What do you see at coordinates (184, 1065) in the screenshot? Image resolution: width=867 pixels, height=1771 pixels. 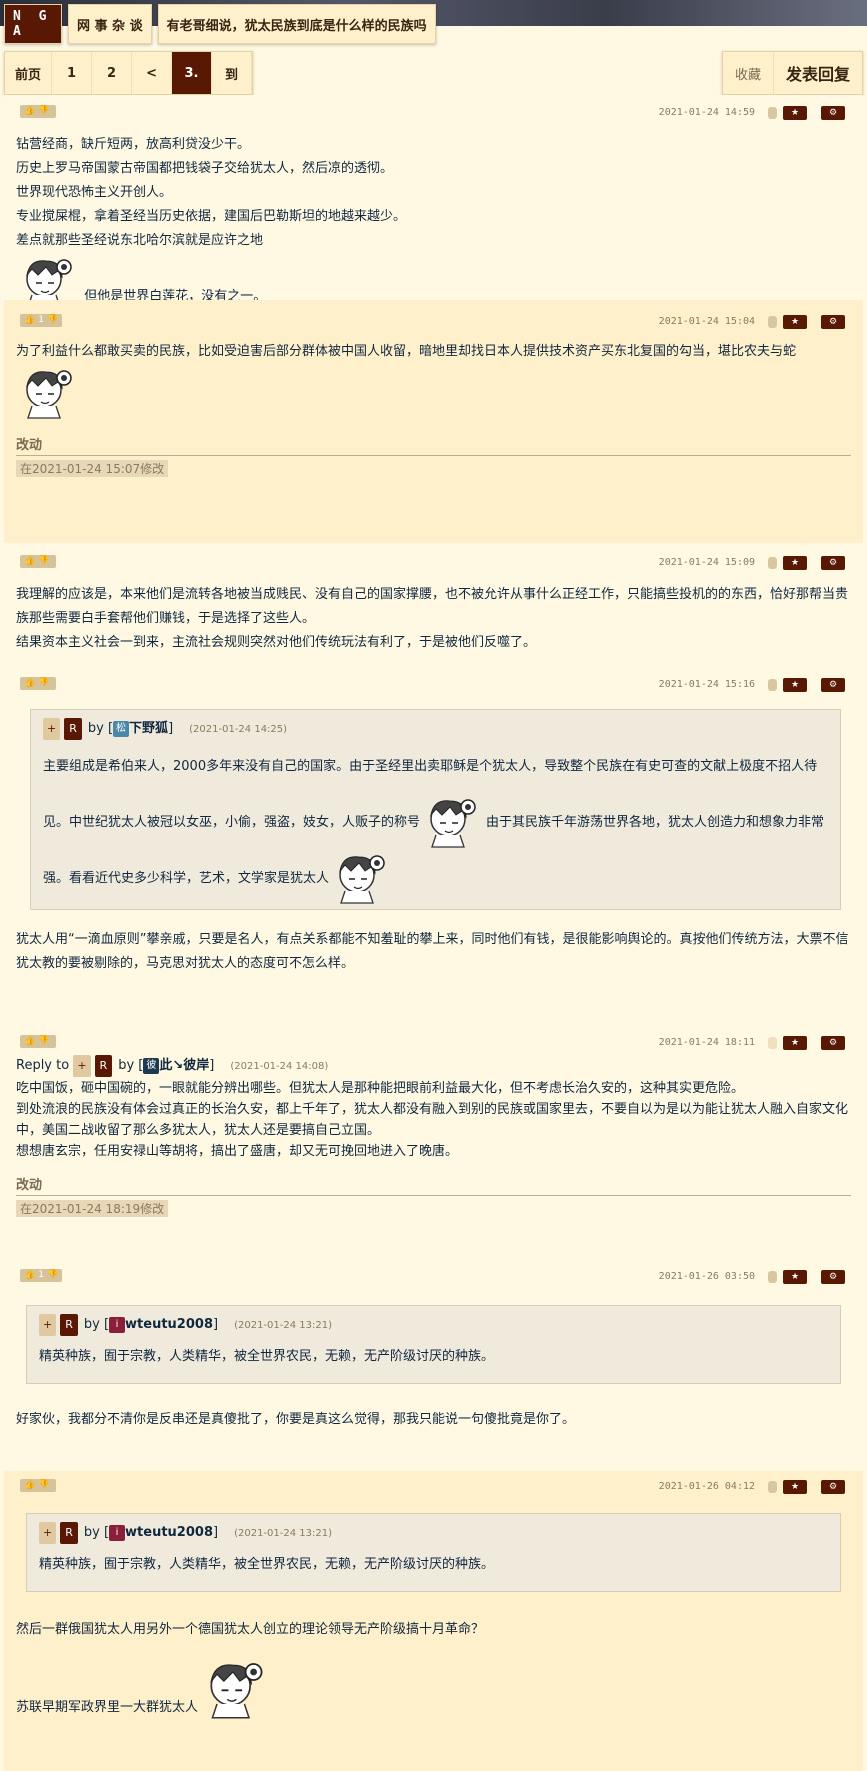 I see `reply-username: 此↘彼岸` at bounding box center [184, 1065].